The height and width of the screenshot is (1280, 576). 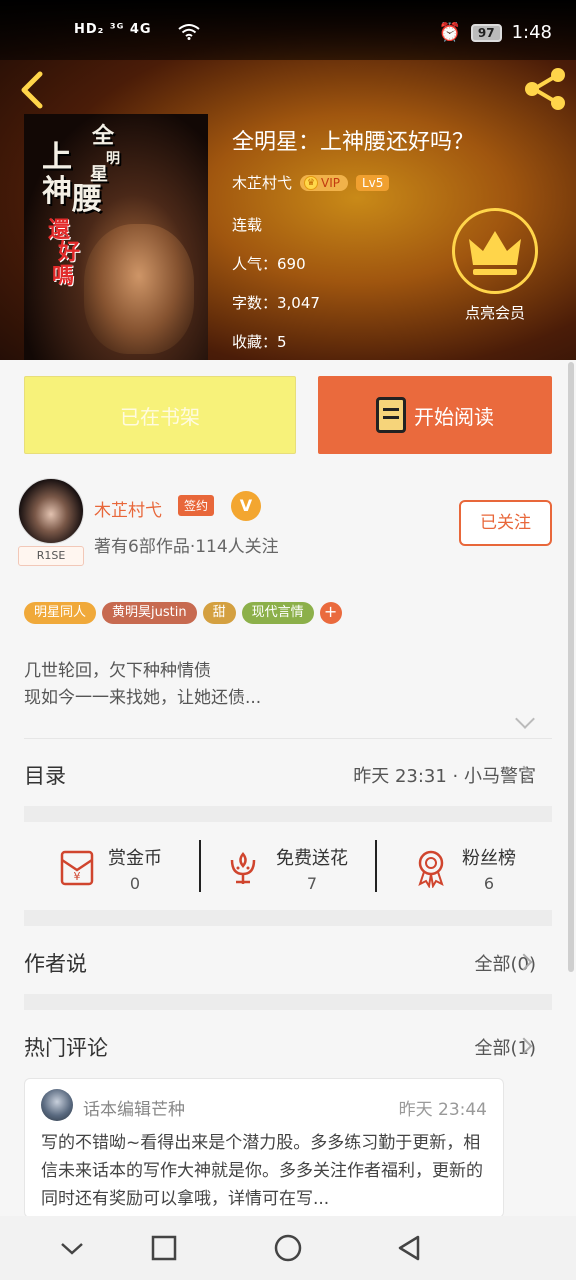 What do you see at coordinates (103, 136) in the screenshot?
I see `cover-char: 全` at bounding box center [103, 136].